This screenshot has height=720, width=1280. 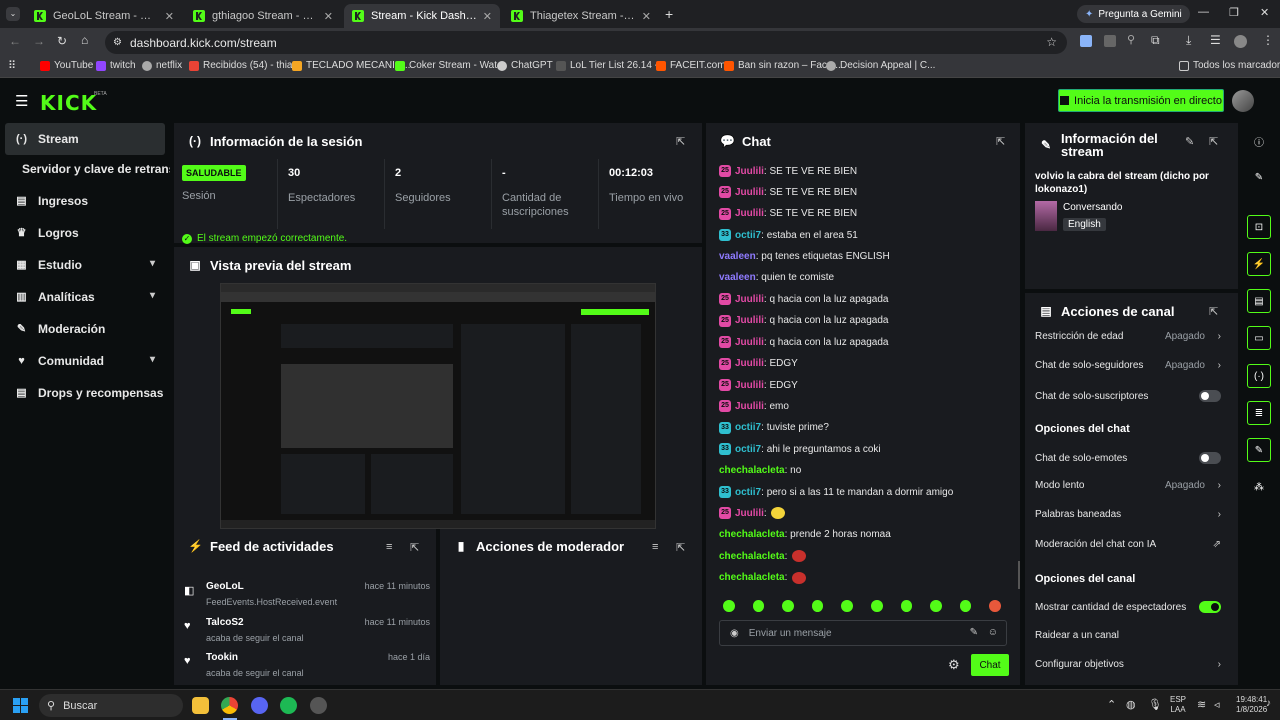 I want to click on notification-bell-icon: ♪, so click(x=1268, y=703).